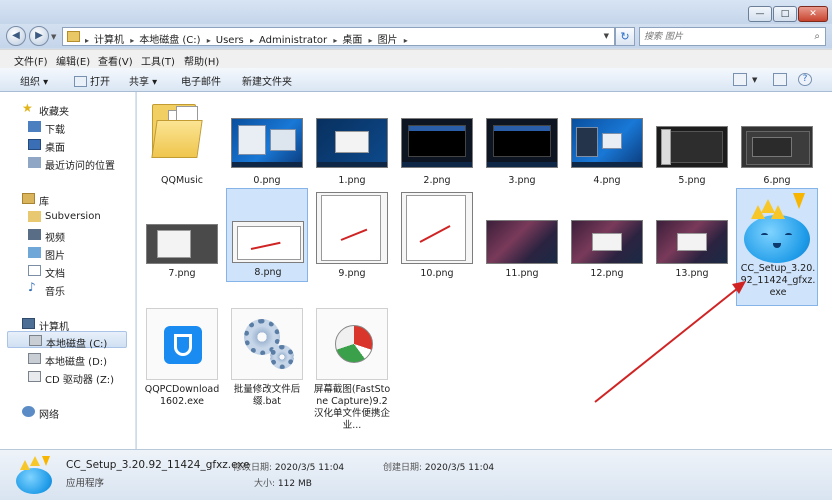 This screenshot has height=500, width=832. I want to click on created-date-label: 创建日期:, so click(403, 468).